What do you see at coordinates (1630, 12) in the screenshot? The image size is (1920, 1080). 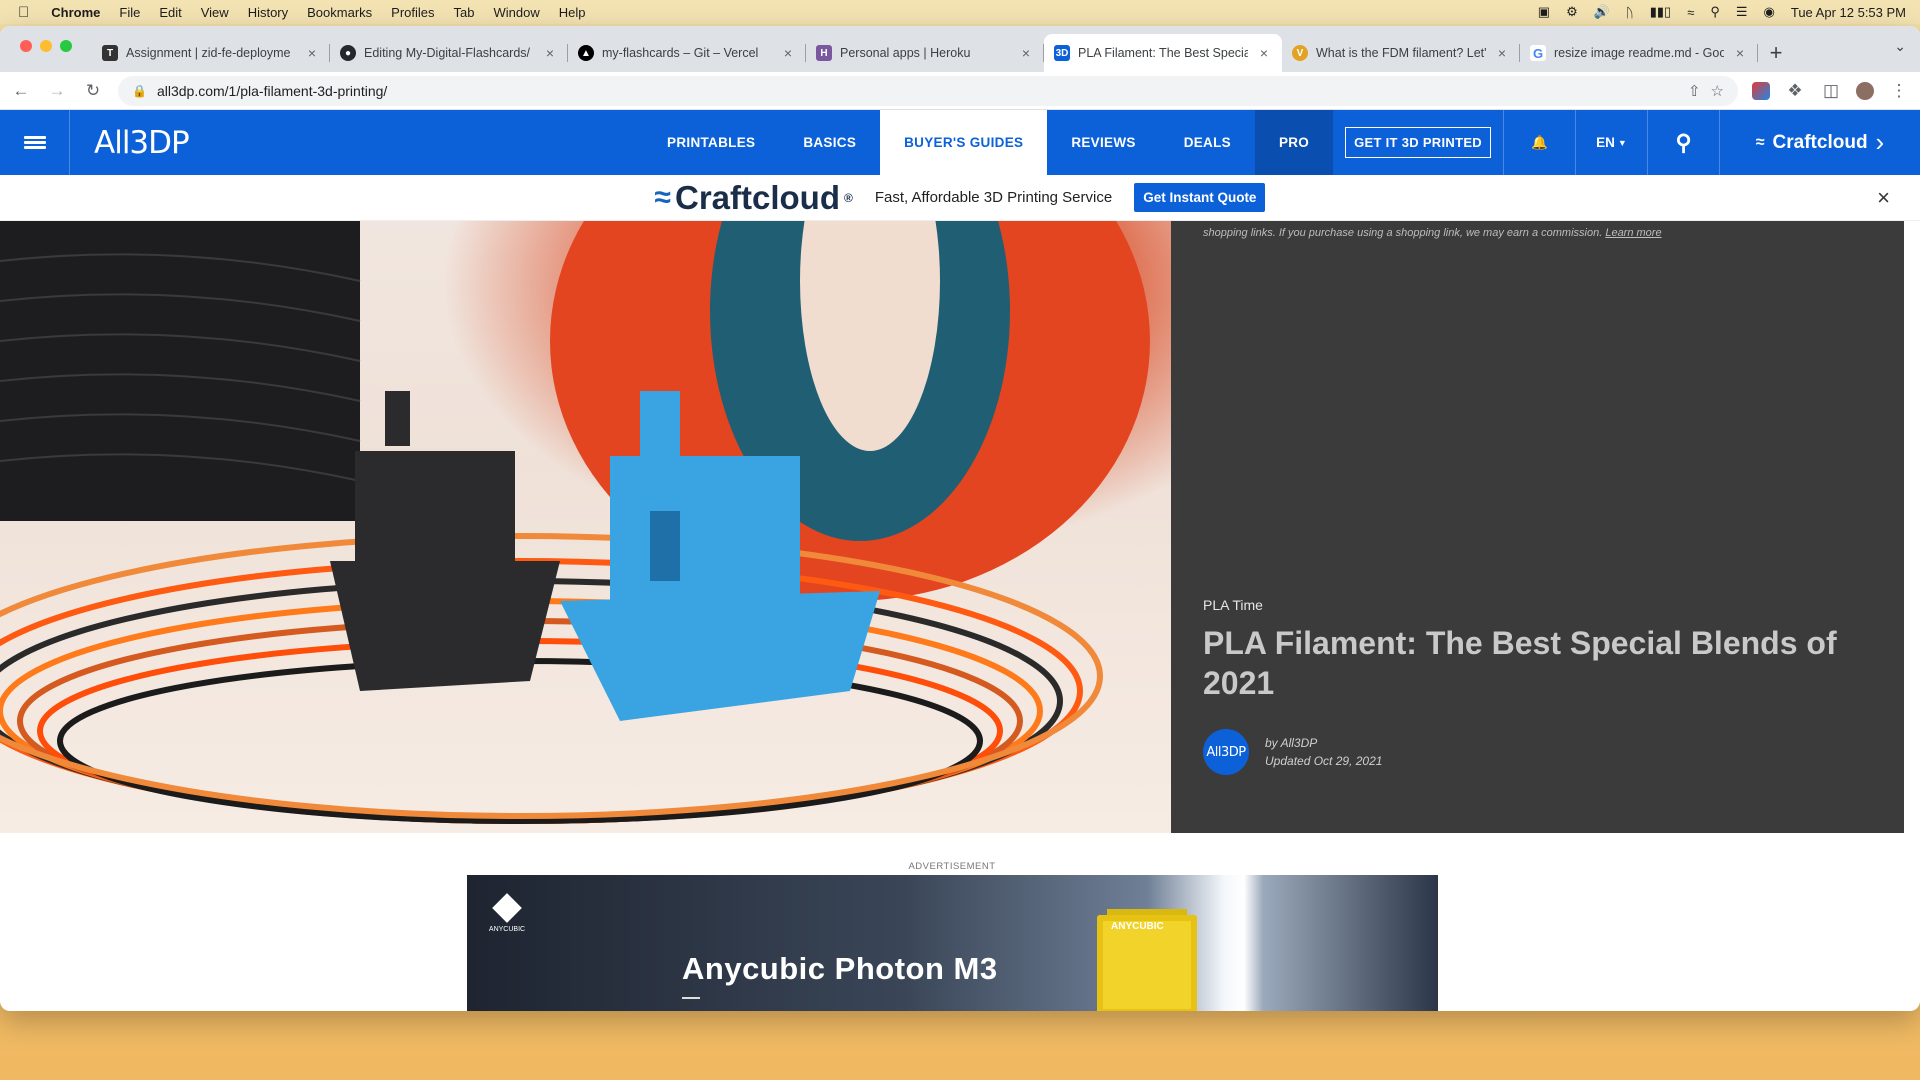 I see `bluetooth-icon: ᚢ` at bounding box center [1630, 12].